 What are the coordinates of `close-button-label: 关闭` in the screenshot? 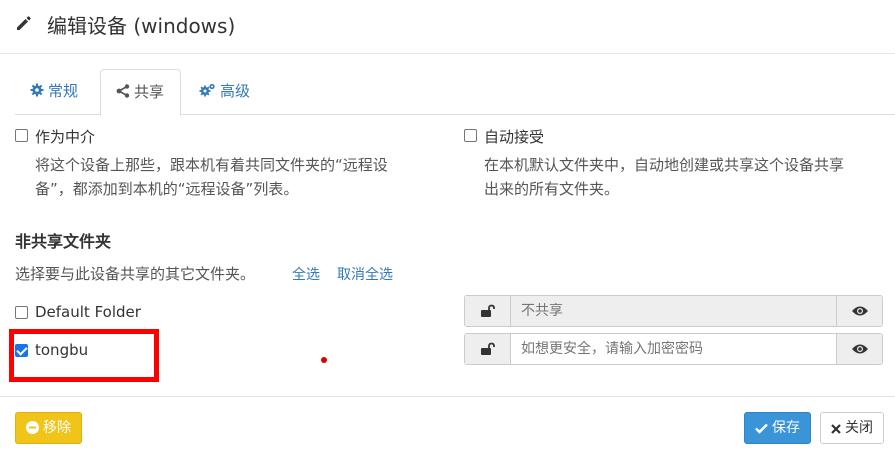 It's located at (859, 428).